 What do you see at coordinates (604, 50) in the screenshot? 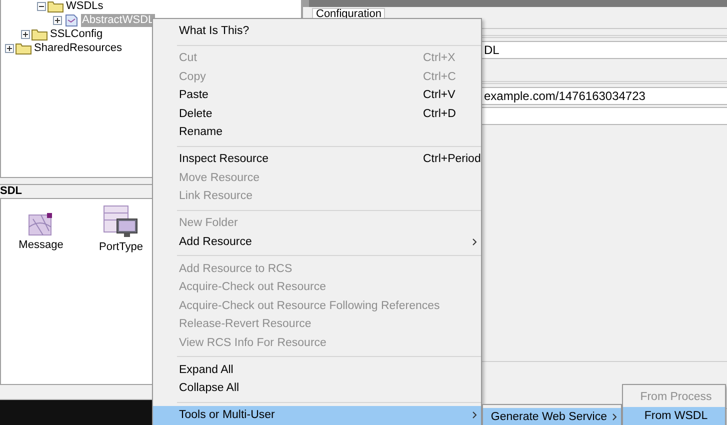
I see `input-field: DL` at bounding box center [604, 50].